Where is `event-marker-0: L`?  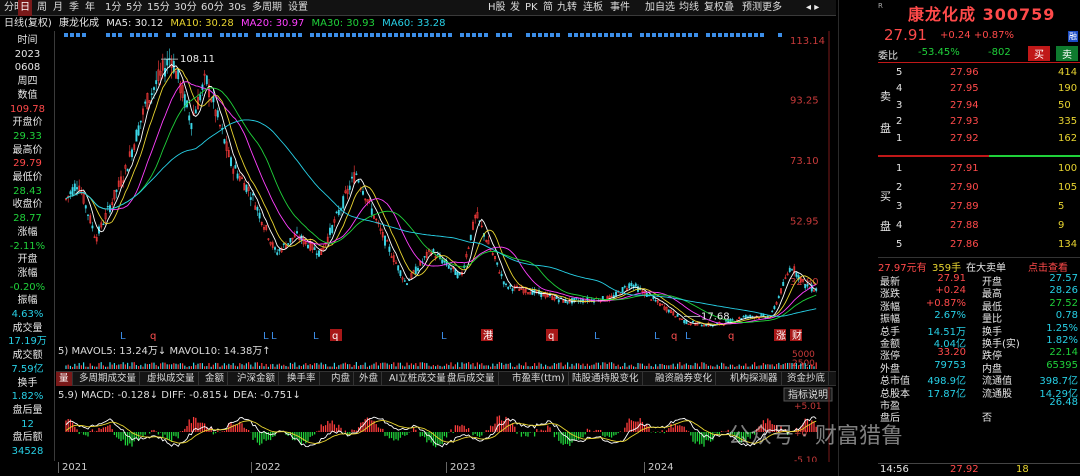
event-marker-0: L is located at coordinates (123, 336).